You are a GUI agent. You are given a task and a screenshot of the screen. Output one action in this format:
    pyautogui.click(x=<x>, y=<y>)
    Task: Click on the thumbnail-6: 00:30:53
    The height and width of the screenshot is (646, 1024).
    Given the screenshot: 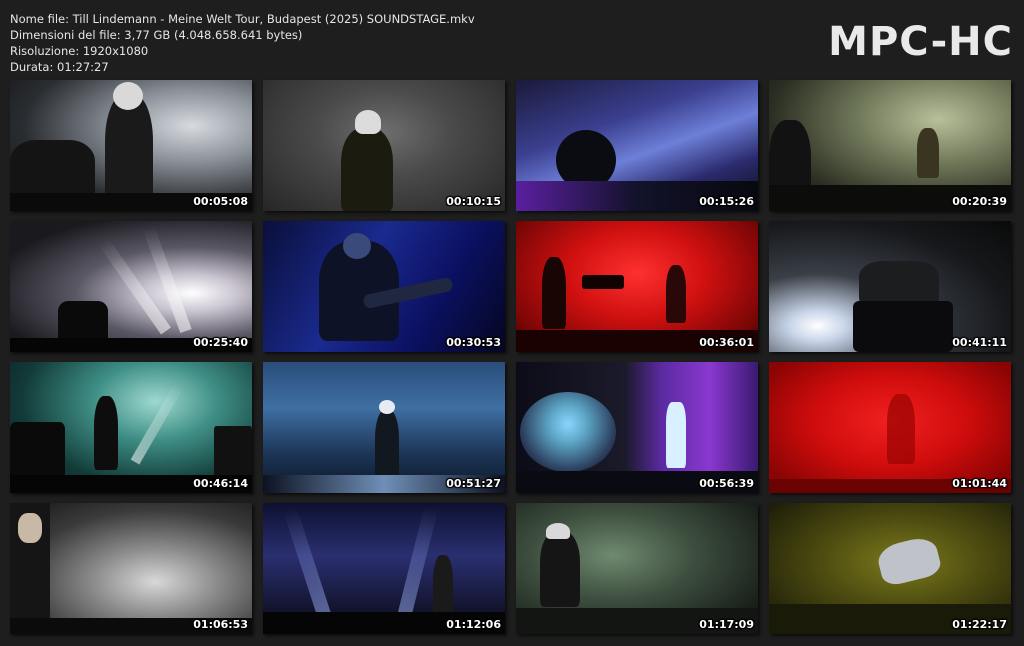 What is the action you would take?
    pyautogui.click(x=384, y=286)
    